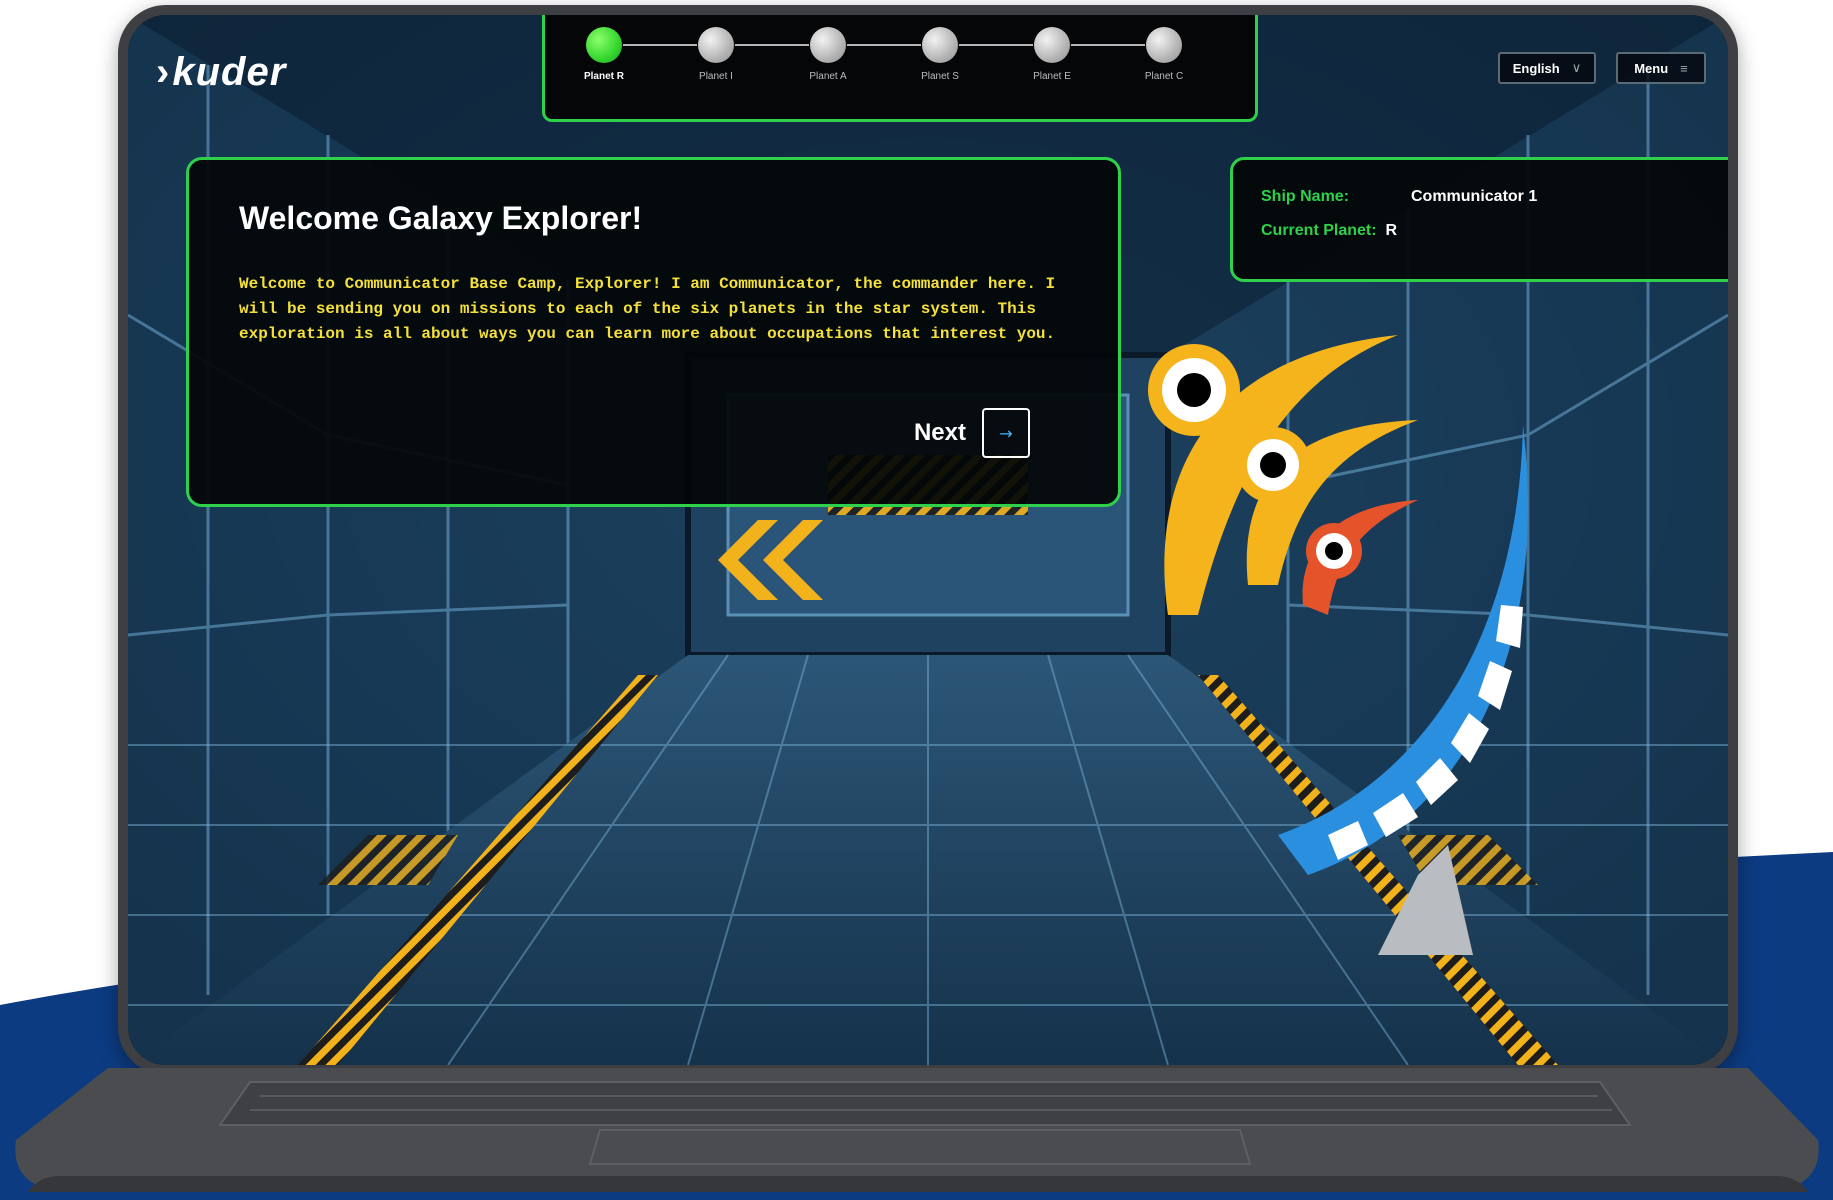 The width and height of the screenshot is (1833, 1200). I want to click on arrow-right-icon: →, so click(1006, 433).